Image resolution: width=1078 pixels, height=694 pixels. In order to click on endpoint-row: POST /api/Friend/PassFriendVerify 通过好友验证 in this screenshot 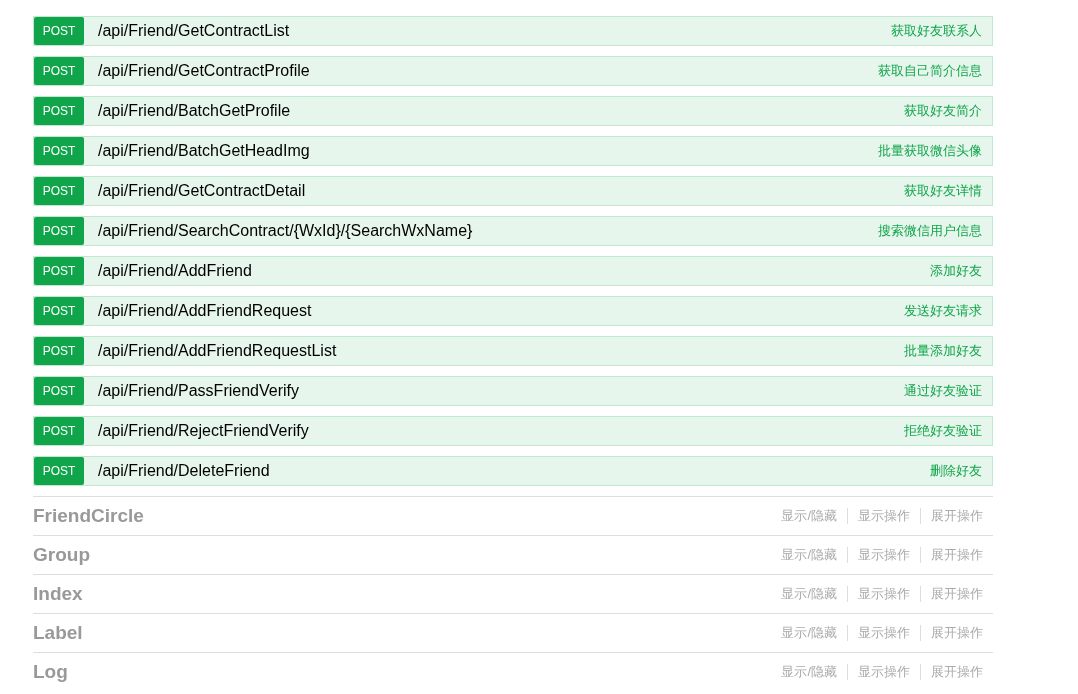, I will do `click(513, 391)`.